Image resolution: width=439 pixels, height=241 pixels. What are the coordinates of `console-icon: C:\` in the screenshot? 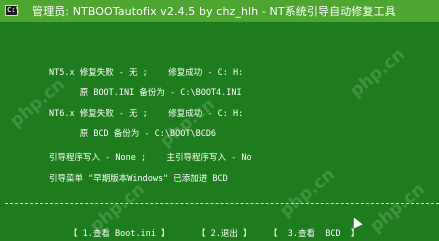 It's located at (12, 10).